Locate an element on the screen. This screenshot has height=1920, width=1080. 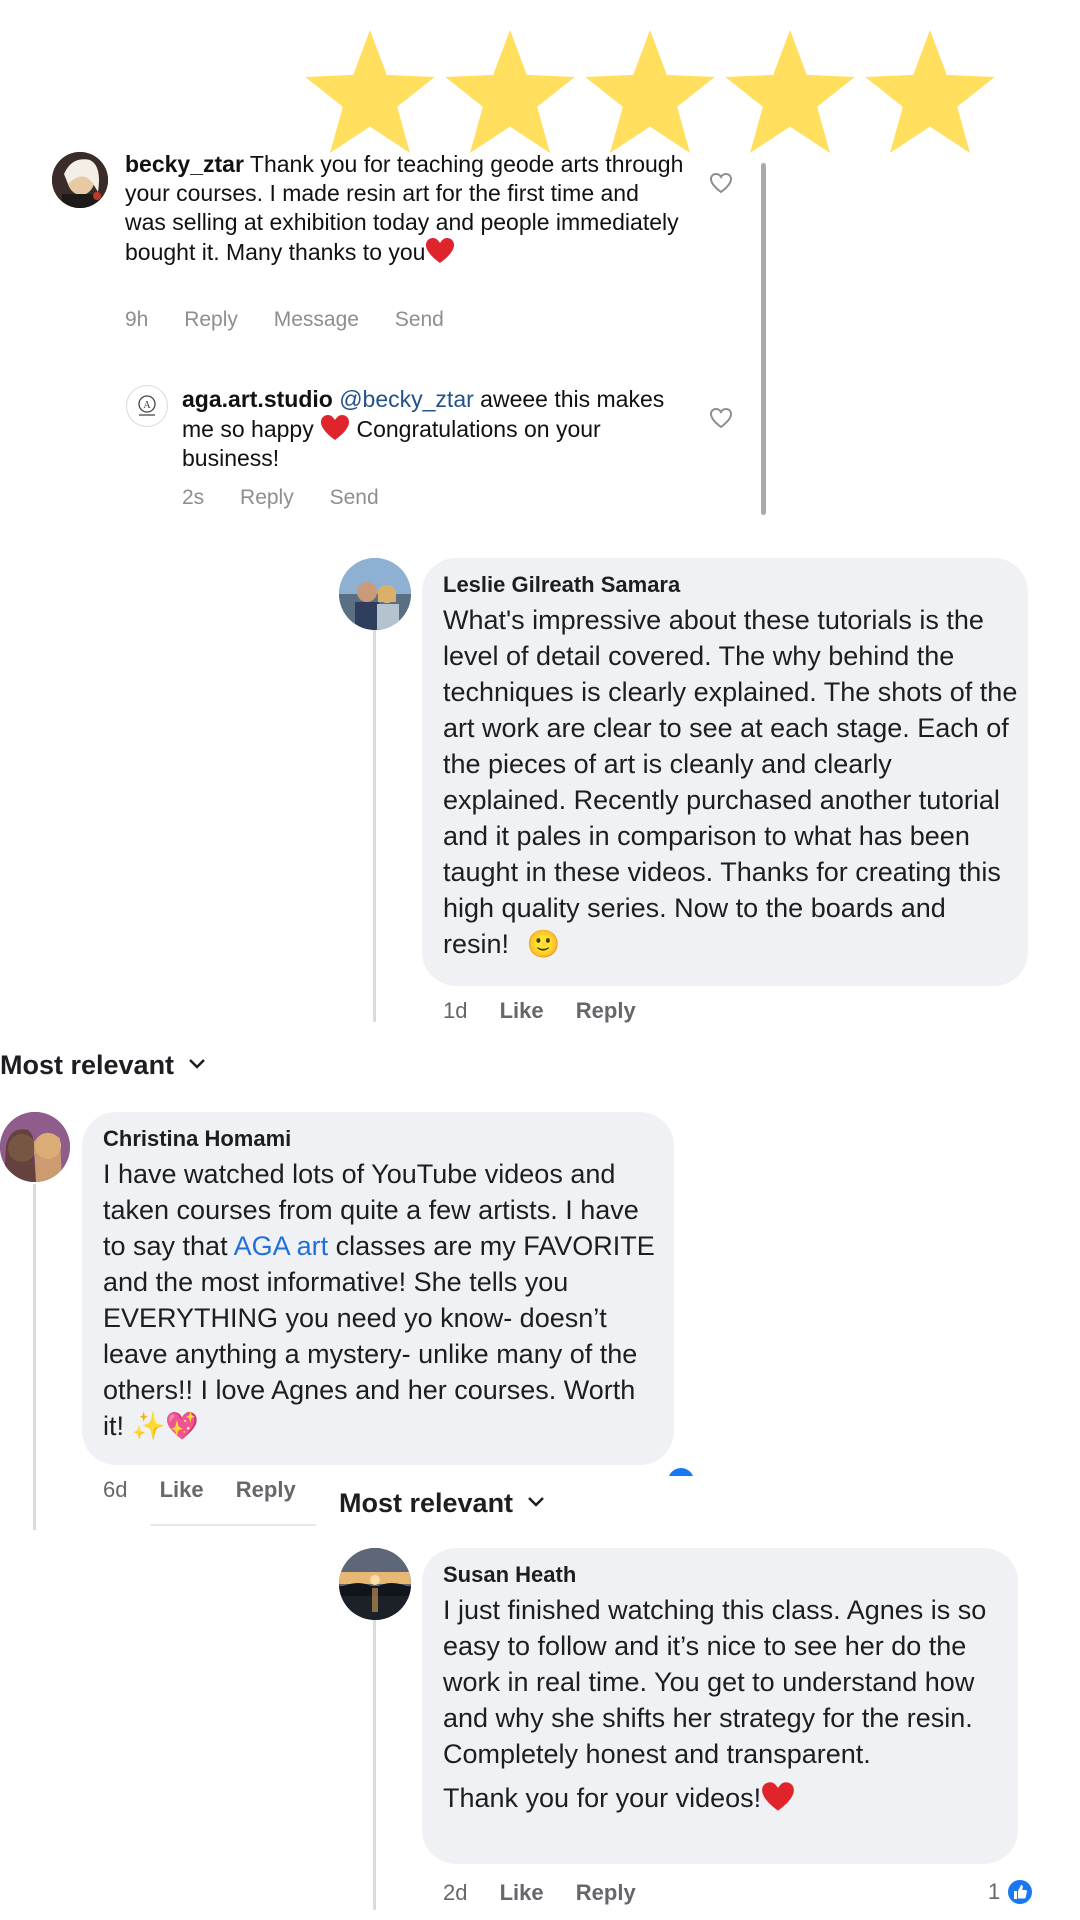
slight-smile-emoji: 🙂 is located at coordinates (543, 944).